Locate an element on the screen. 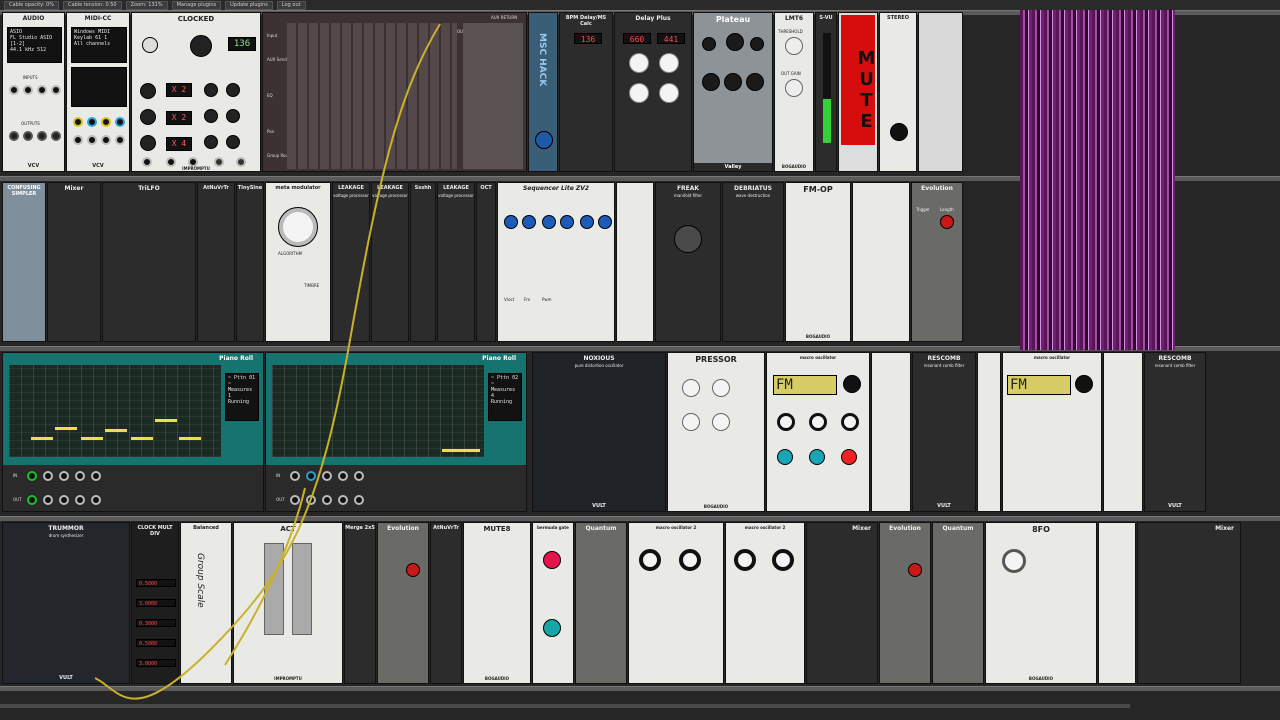  macro-oscillator-module: macro oscillator FM is located at coordinates (818, 432).